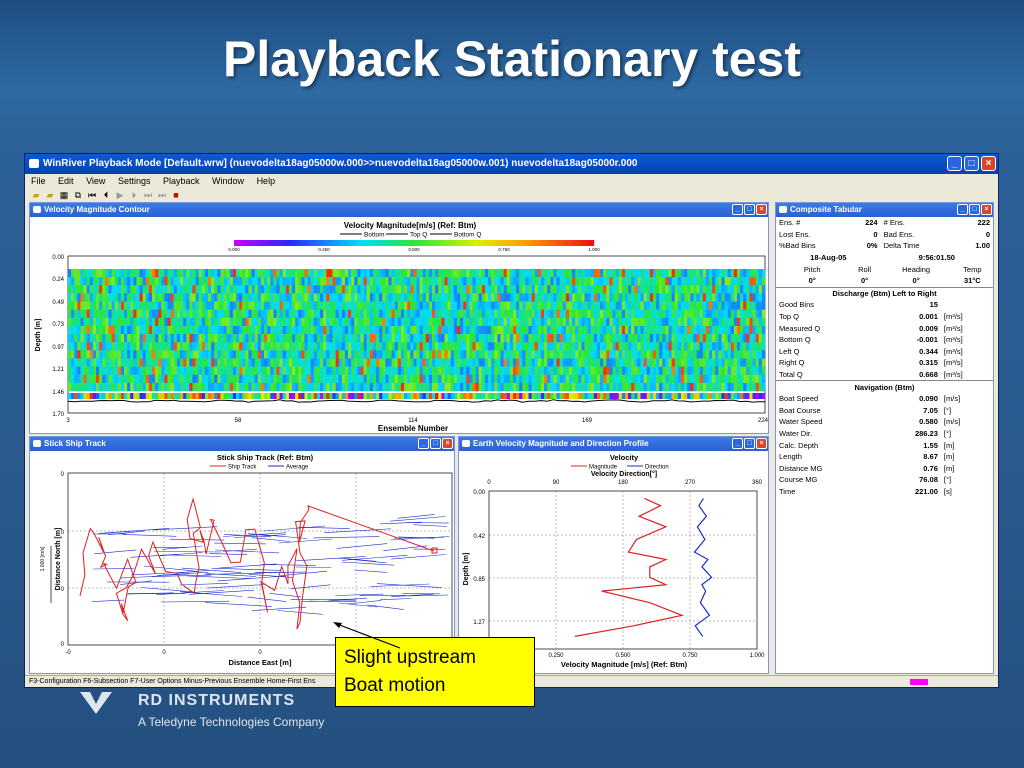 The height and width of the screenshot is (768, 1024). What do you see at coordinates (228, 181) in the screenshot?
I see `menu-window: Window` at bounding box center [228, 181].